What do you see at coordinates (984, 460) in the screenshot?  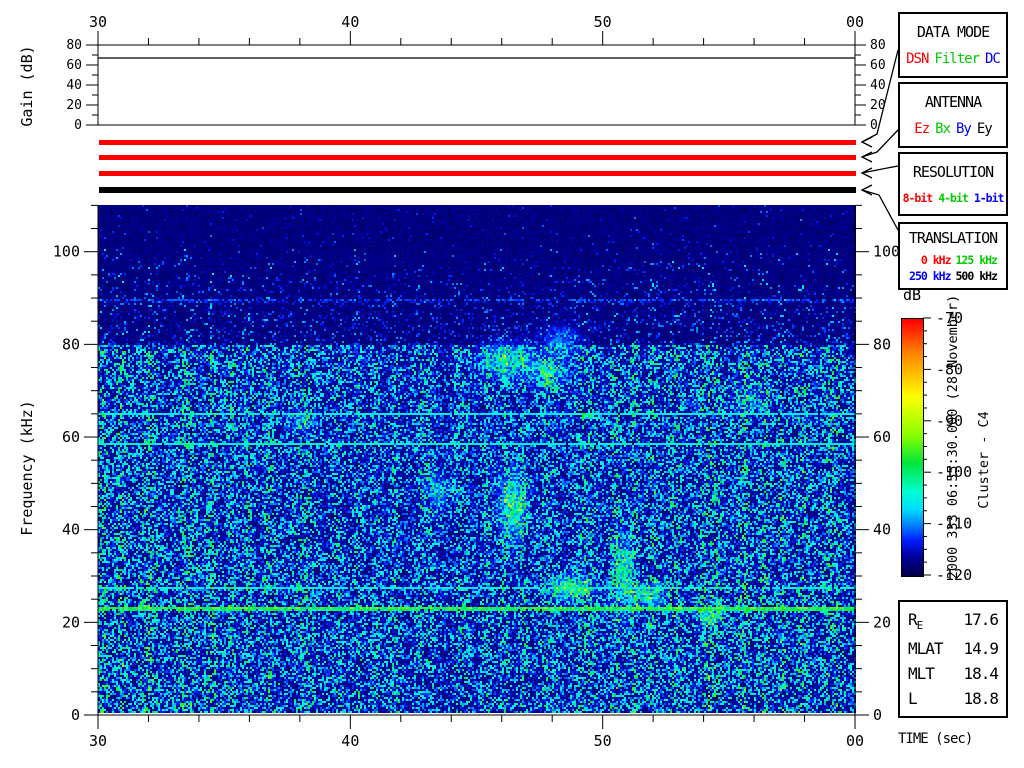 I see `spacecraft-label: Cluster - C4` at bounding box center [984, 460].